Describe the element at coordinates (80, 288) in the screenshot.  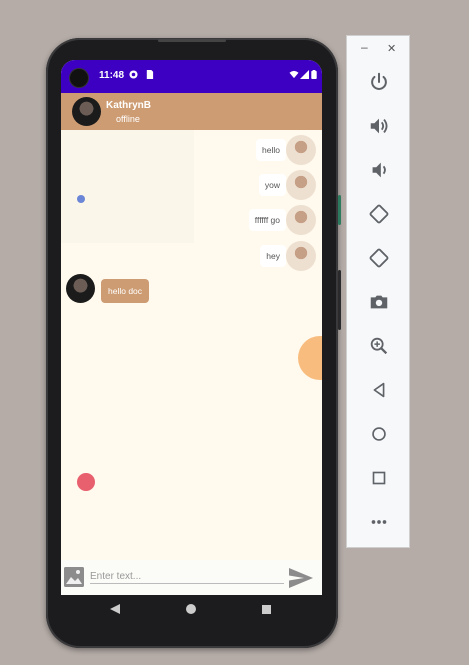
I see `receiver-avatar` at that location.